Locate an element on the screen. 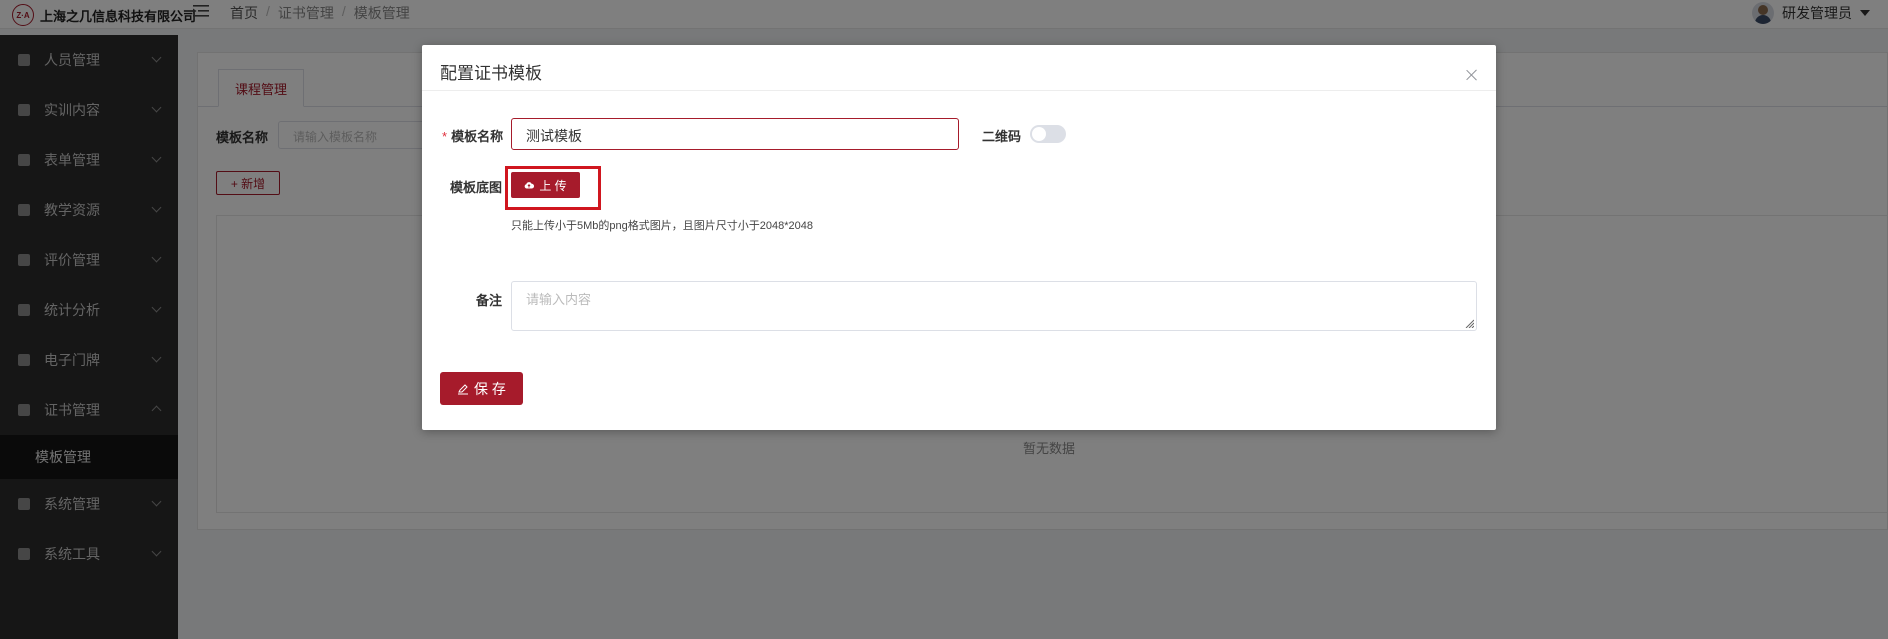 This screenshot has height=639, width=1888. save-button: 保 存 is located at coordinates (481, 388).